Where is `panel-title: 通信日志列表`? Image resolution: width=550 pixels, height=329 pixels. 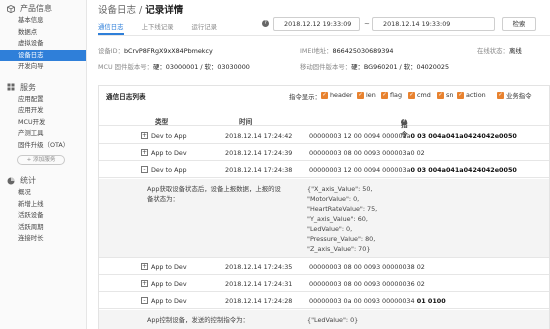 panel-title: 通信日志列表 is located at coordinates (126, 97).